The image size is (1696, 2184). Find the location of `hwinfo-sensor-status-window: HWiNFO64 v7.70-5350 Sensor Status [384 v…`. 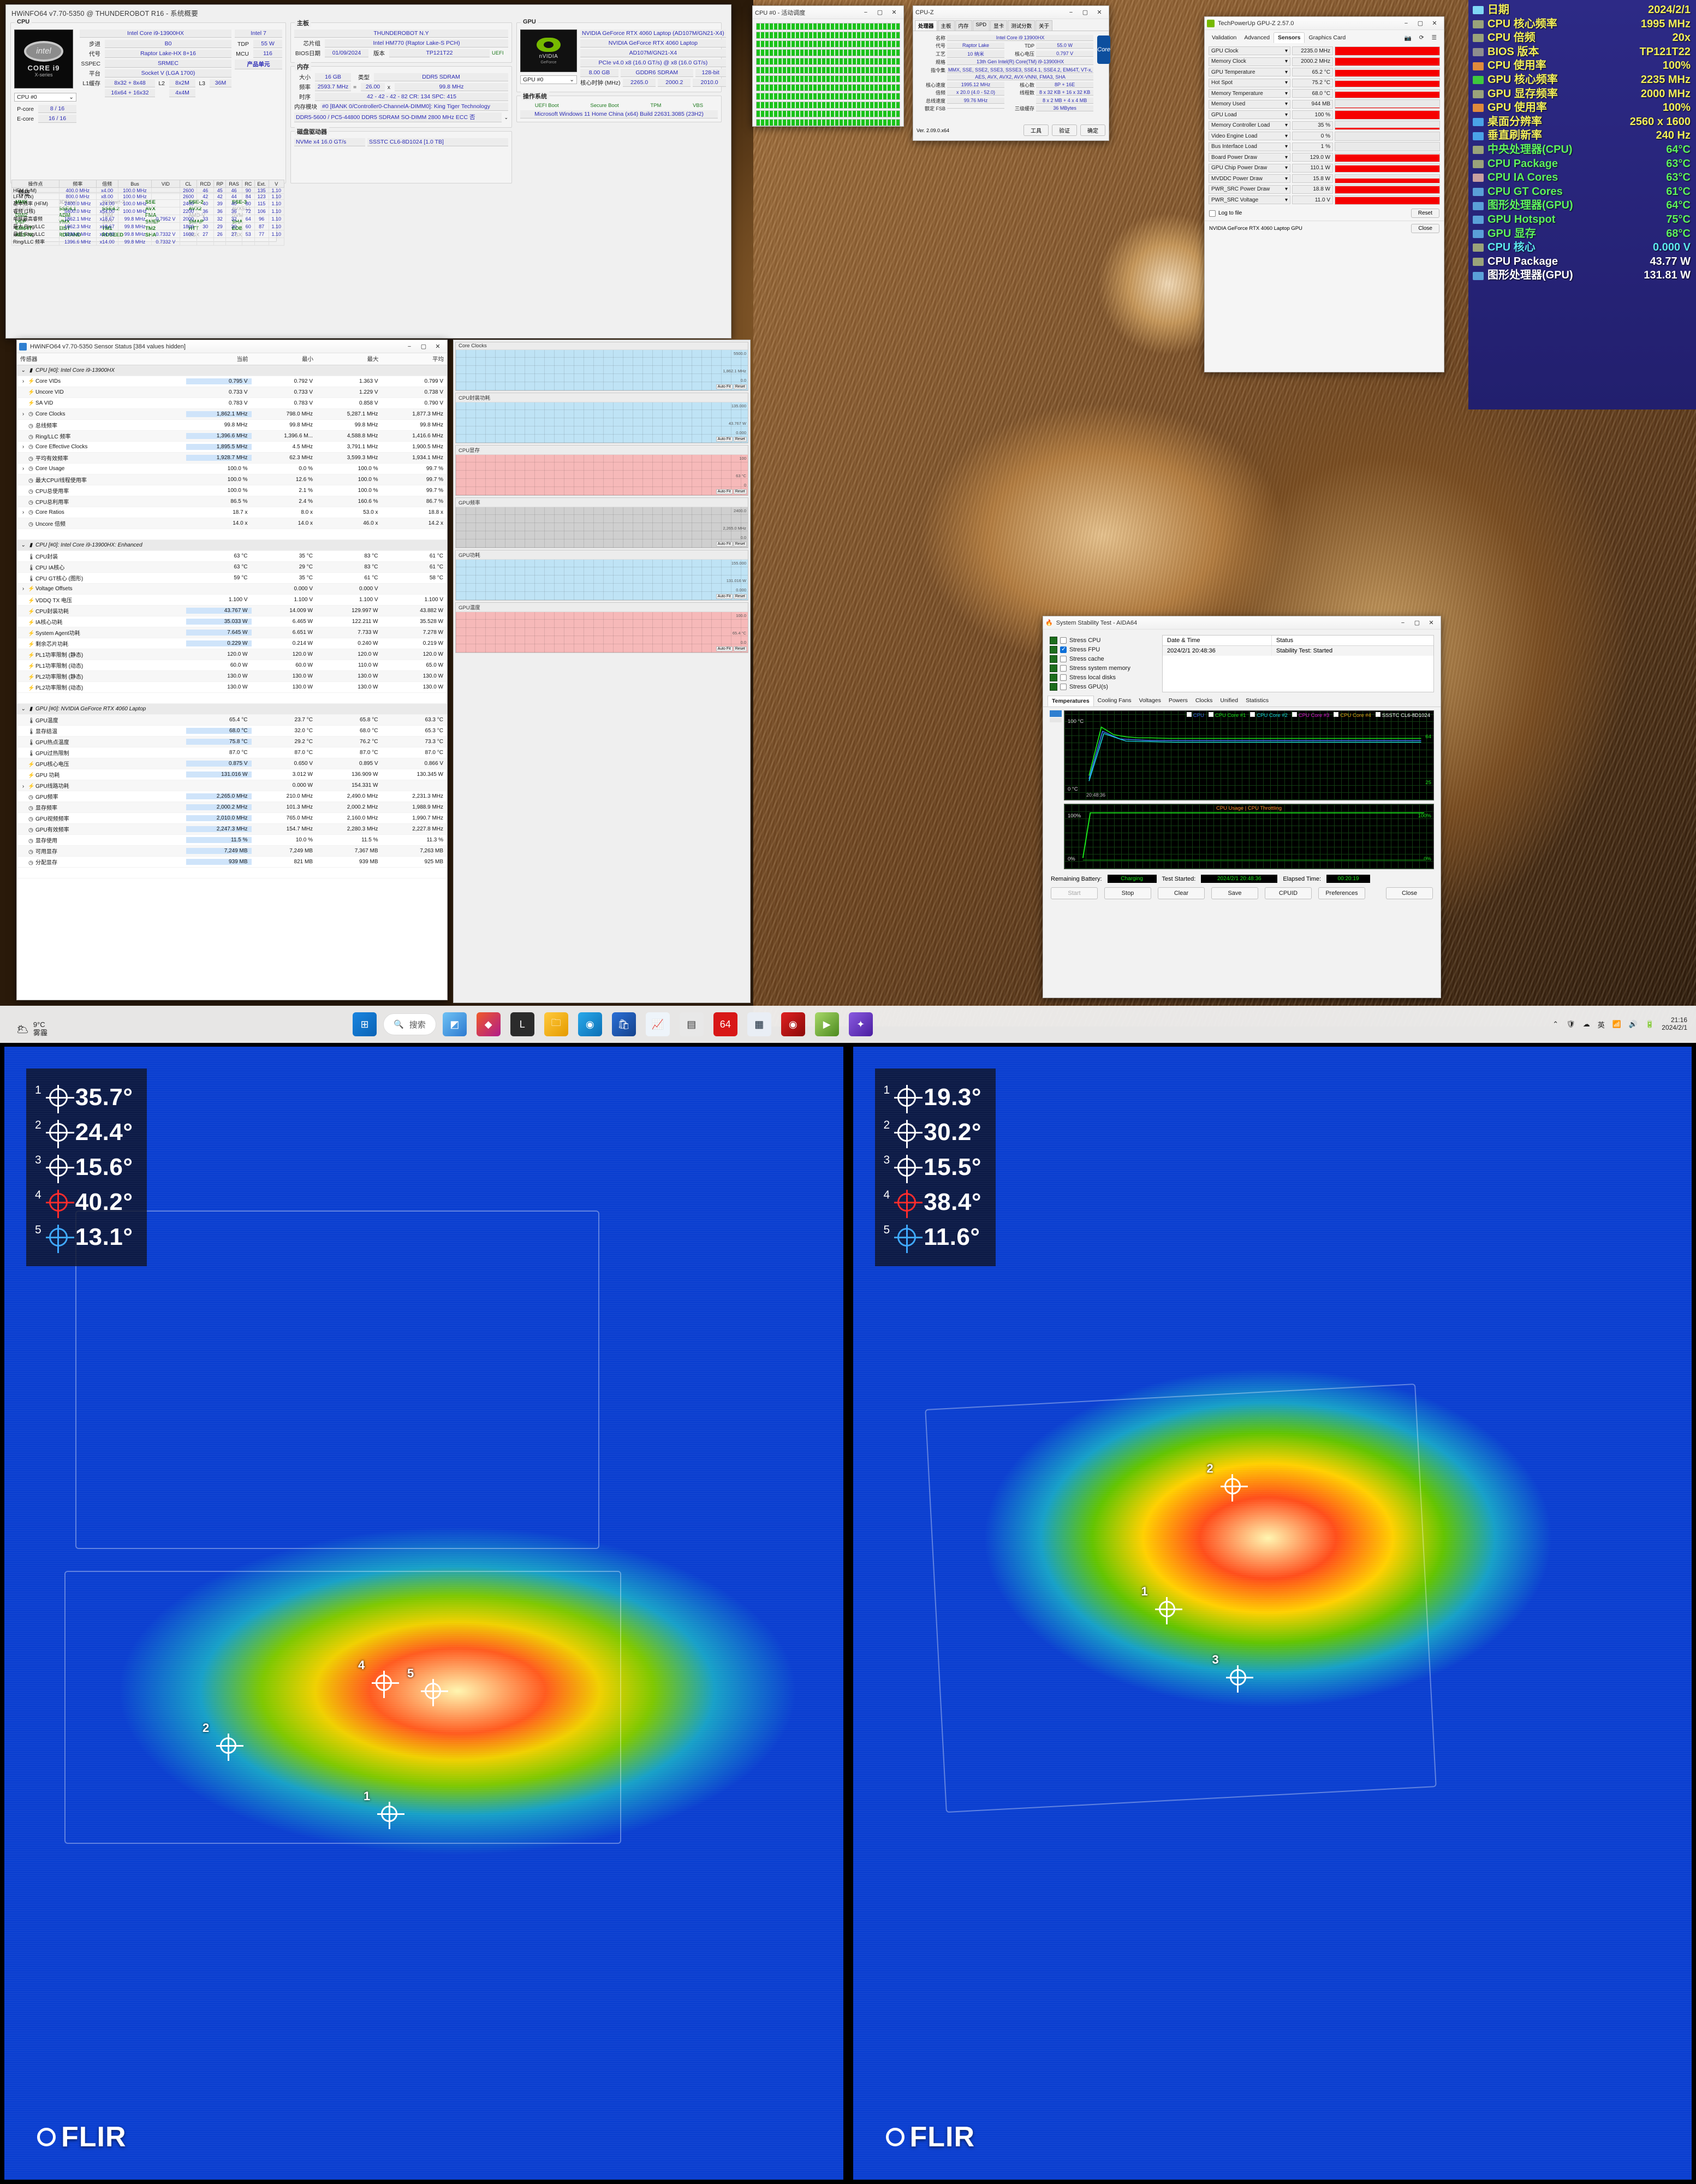

hwinfo-sensor-status-window: HWiNFO64 v7.70-5350 Sensor Status [384 v… is located at coordinates (232, 670).